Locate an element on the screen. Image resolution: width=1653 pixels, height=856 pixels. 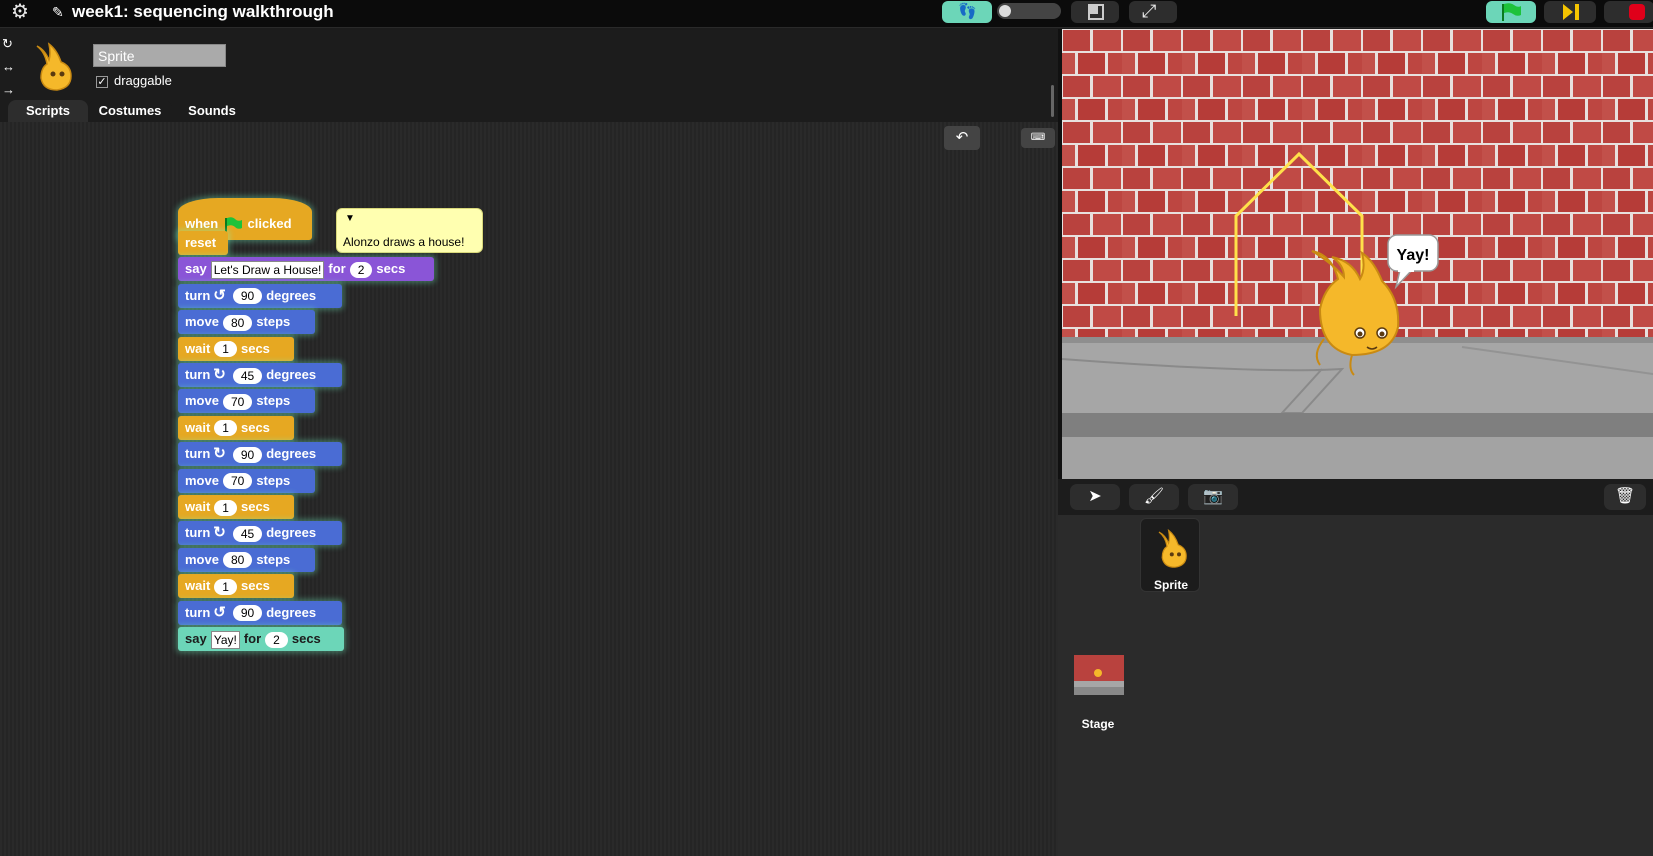
rotate-ccw-icon: ↺ is located at coordinates (219, 295).